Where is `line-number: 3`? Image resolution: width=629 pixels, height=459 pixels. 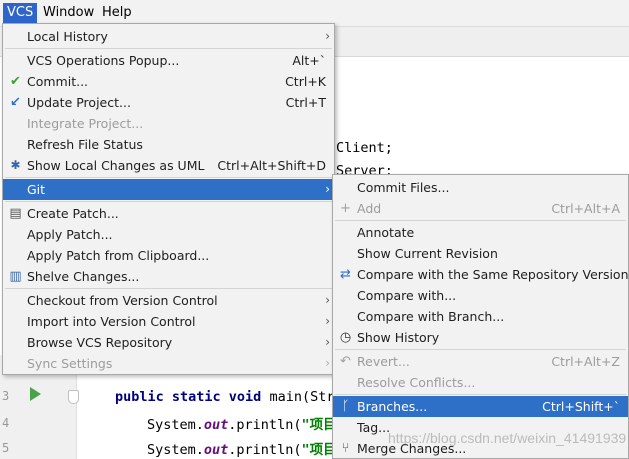 line-number: 3 is located at coordinates (6, 396).